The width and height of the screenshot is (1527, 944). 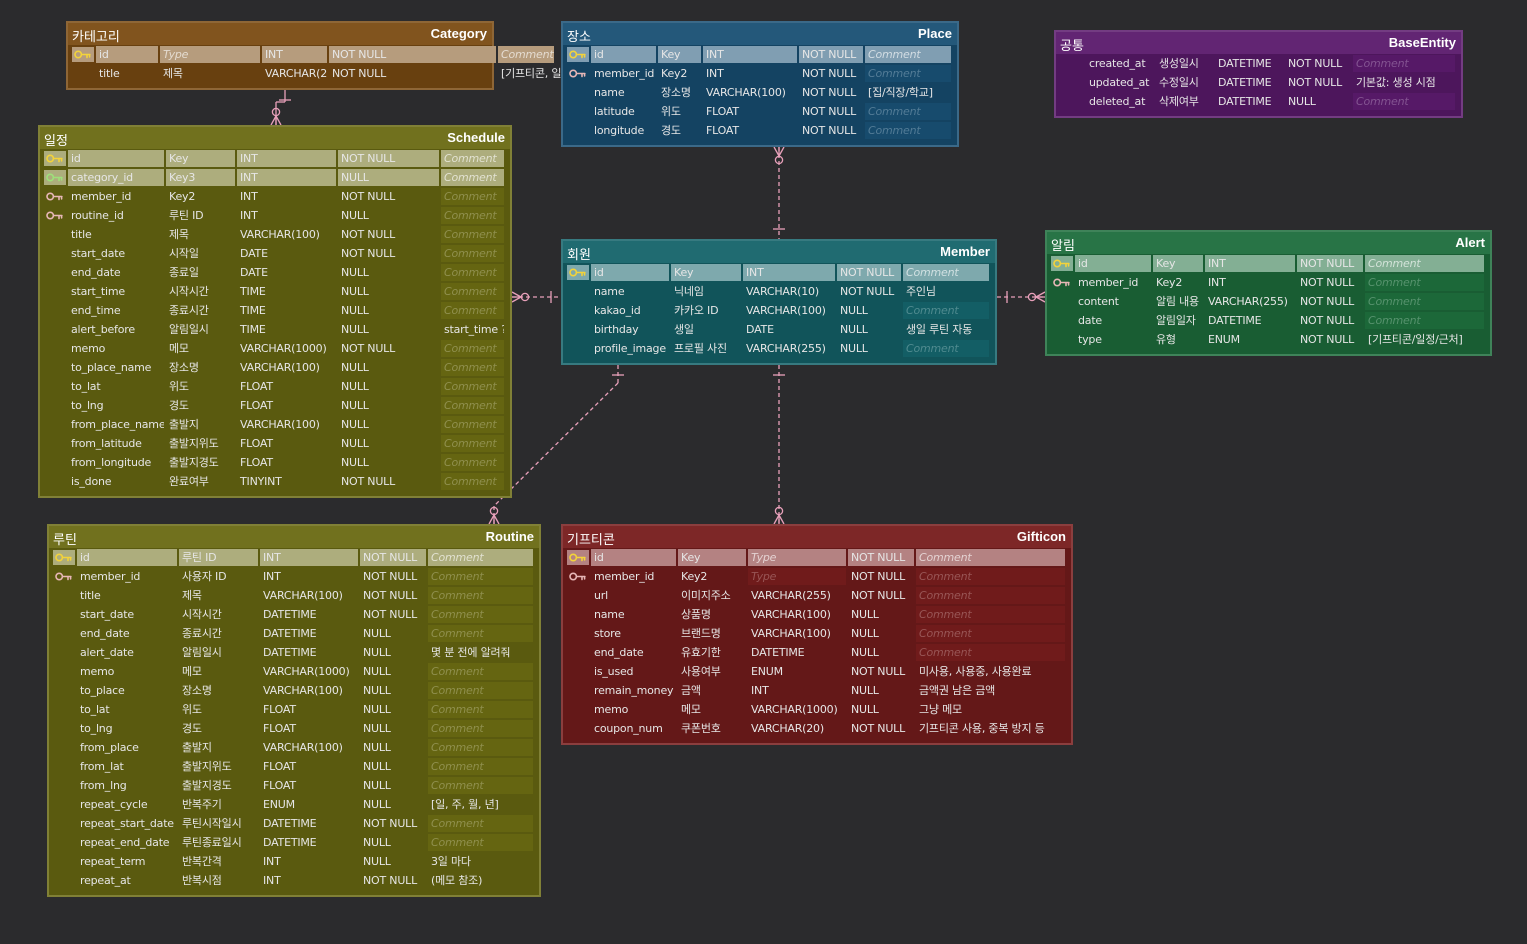 What do you see at coordinates (779, 310) in the screenshot?
I see `column-row: kakao_id 카카오 ID VARCHAR(100) NULL Comment` at bounding box center [779, 310].